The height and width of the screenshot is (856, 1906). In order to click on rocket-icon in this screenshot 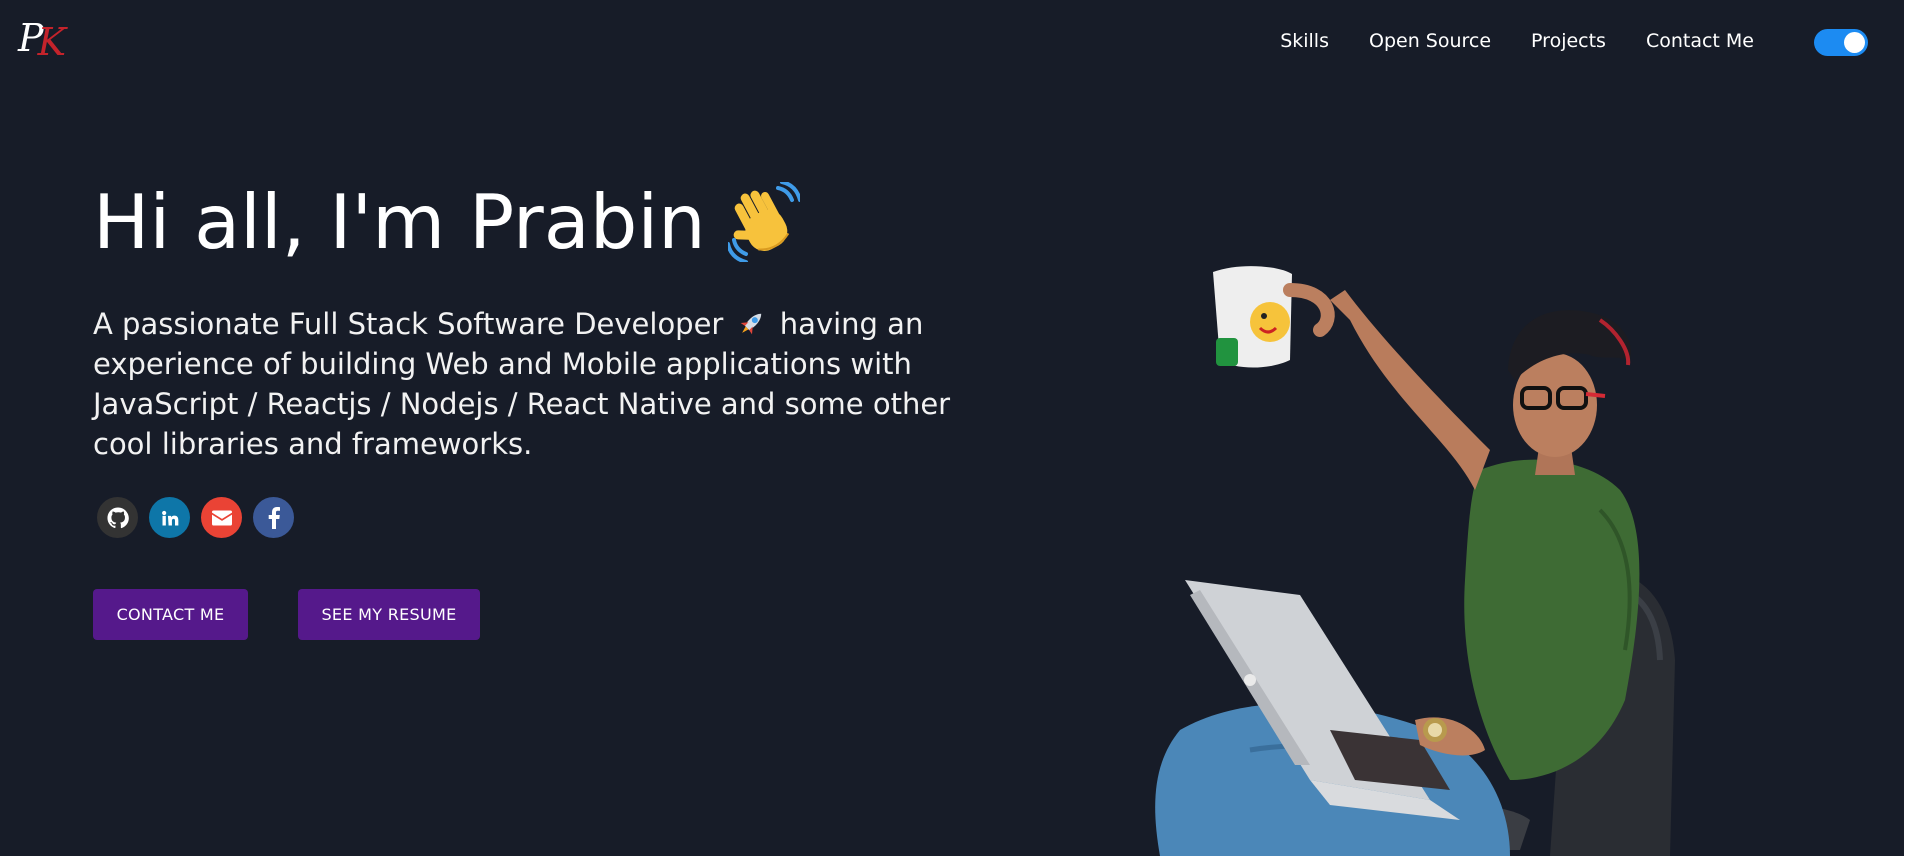, I will do `click(752, 323)`.